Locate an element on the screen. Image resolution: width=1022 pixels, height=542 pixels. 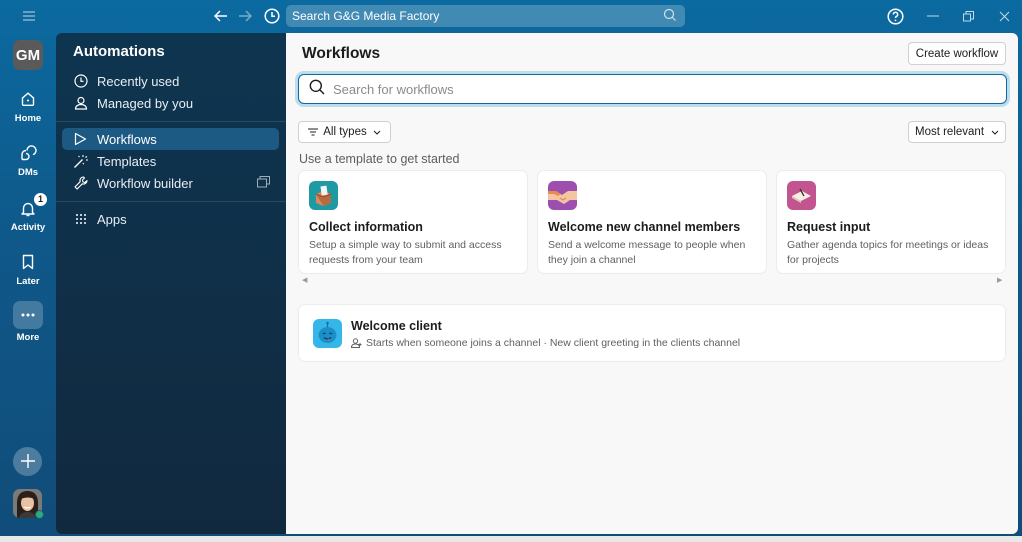
activity-badge: 1 is located at coordinates (40, 199).